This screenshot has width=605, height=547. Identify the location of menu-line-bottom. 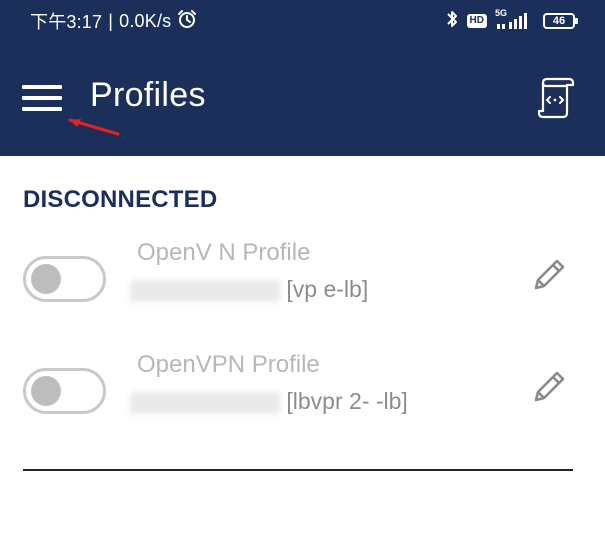
(42, 109).